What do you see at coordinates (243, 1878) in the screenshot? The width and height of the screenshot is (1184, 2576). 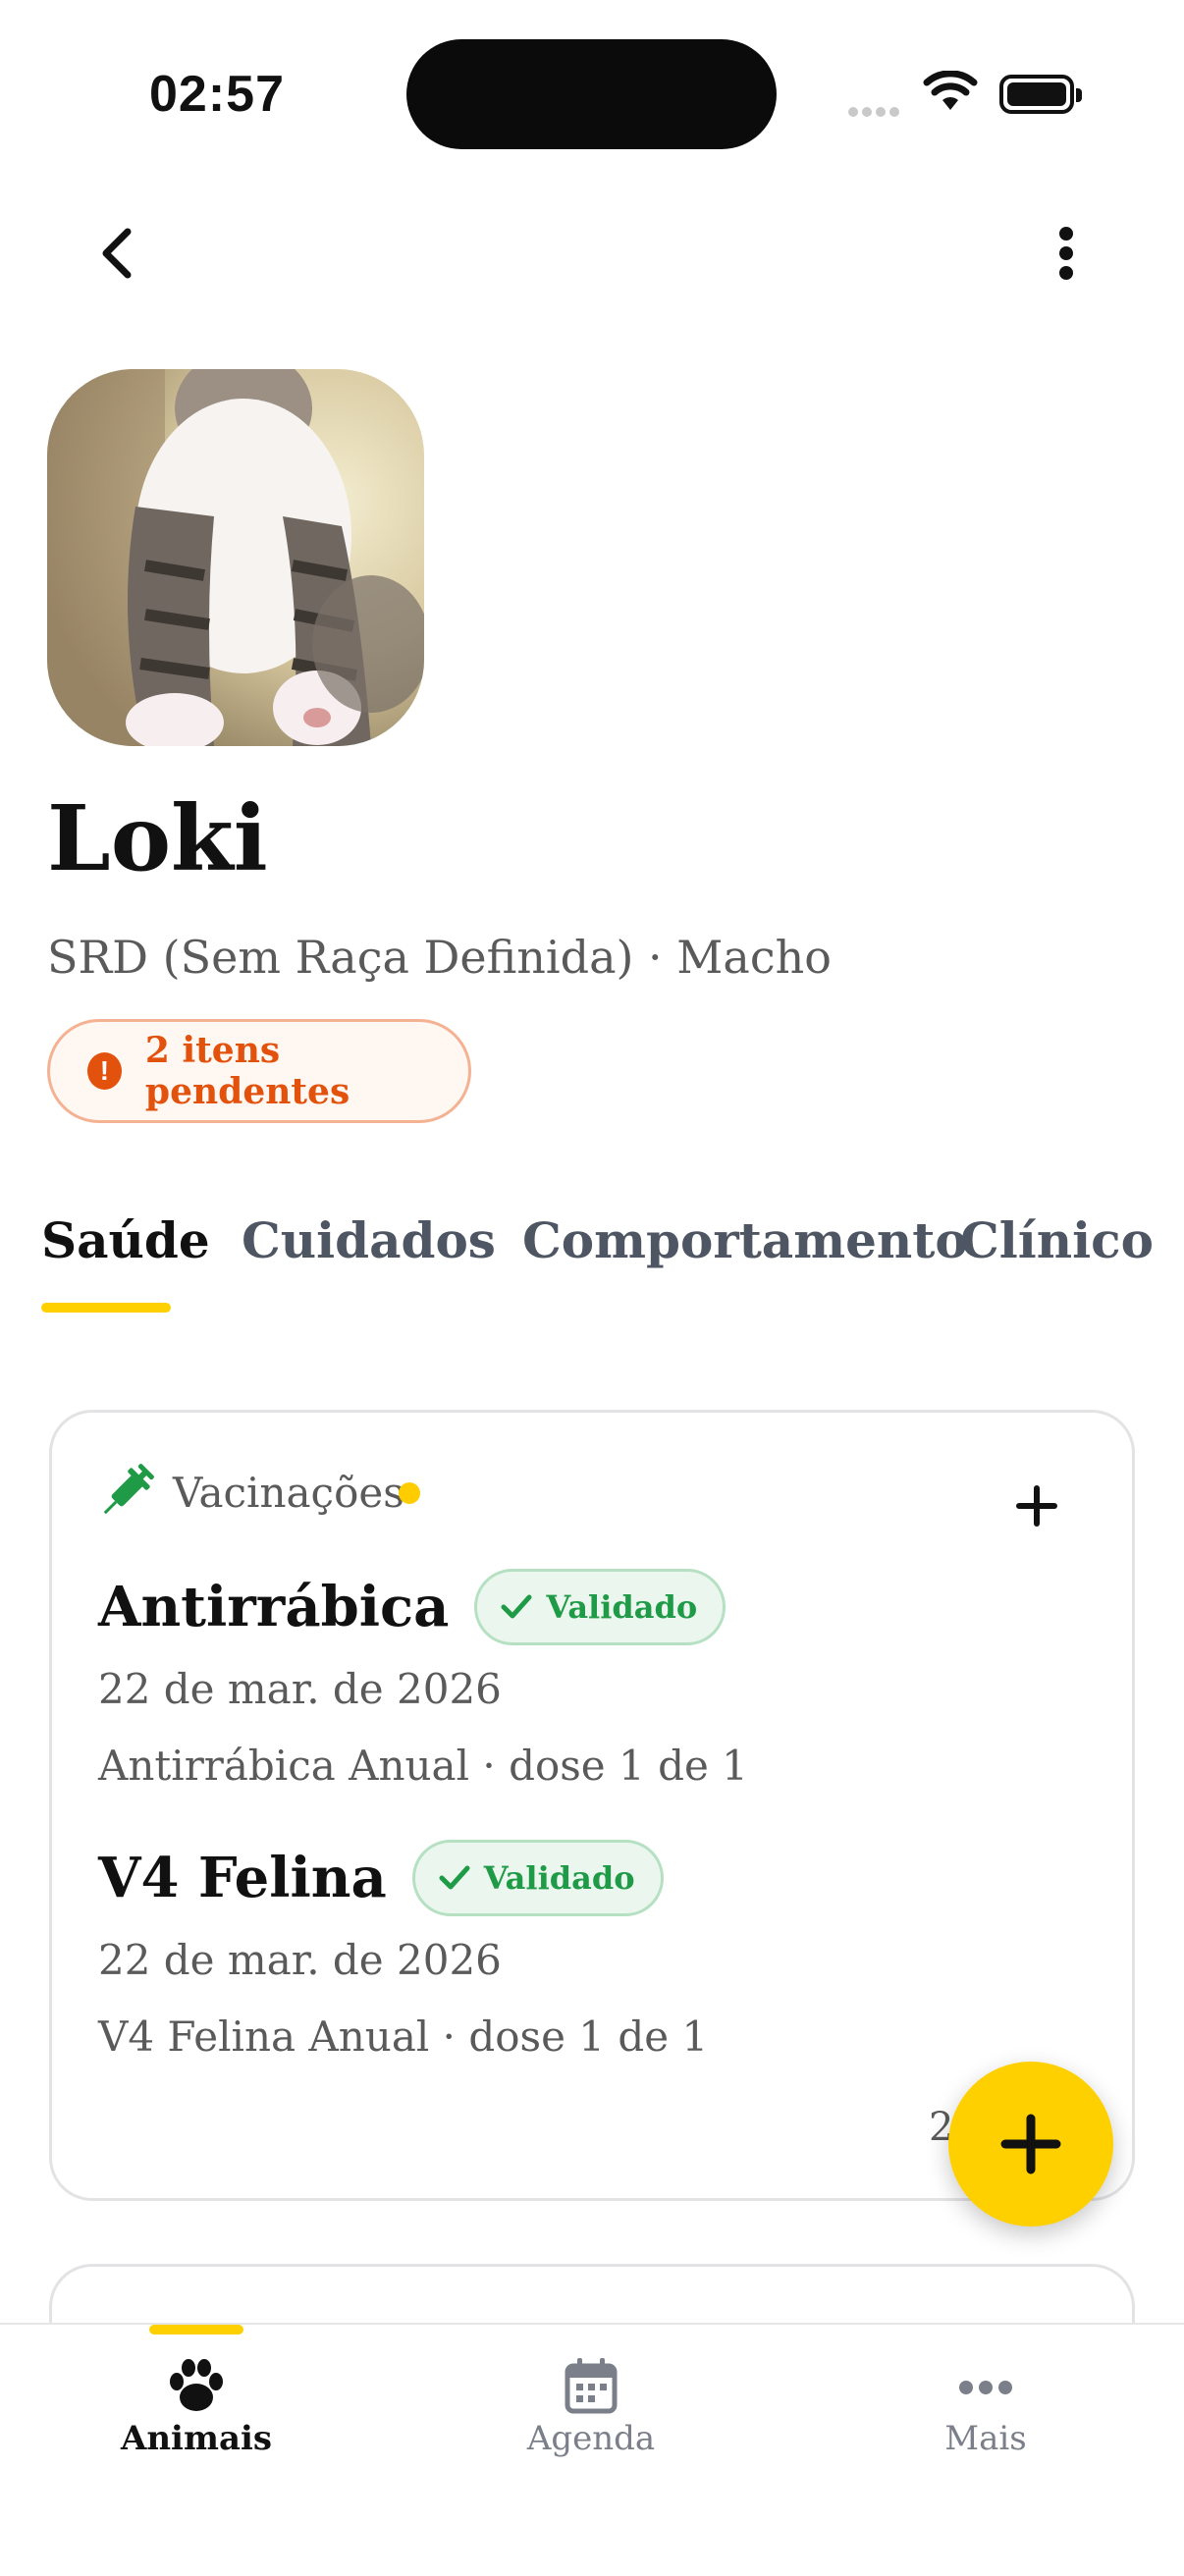 I see `vaccine-name: V4 Felina` at bounding box center [243, 1878].